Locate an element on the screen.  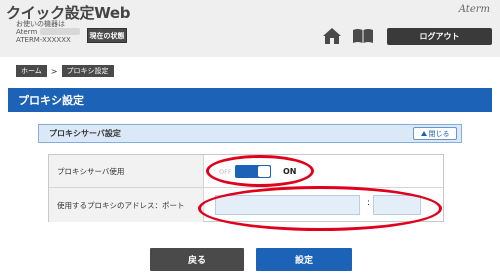
save-button: 設定 is located at coordinates (304, 259).